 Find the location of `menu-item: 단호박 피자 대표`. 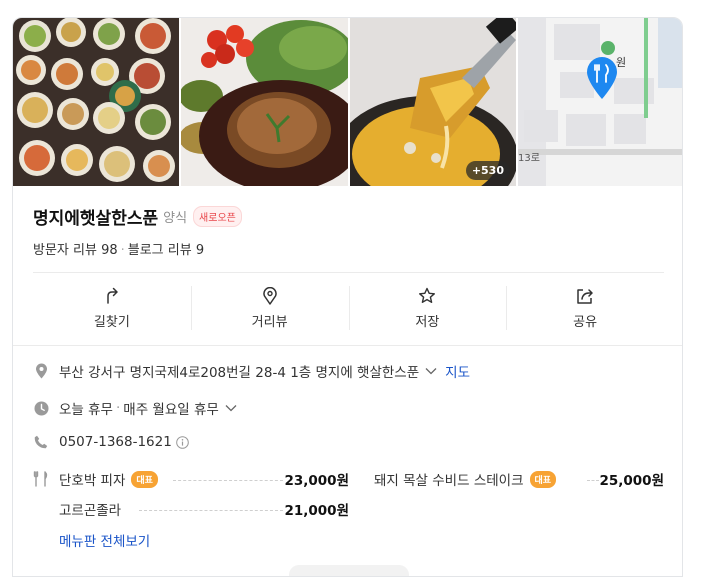

menu-item: 단호박 피자 대표 is located at coordinates (108, 479).